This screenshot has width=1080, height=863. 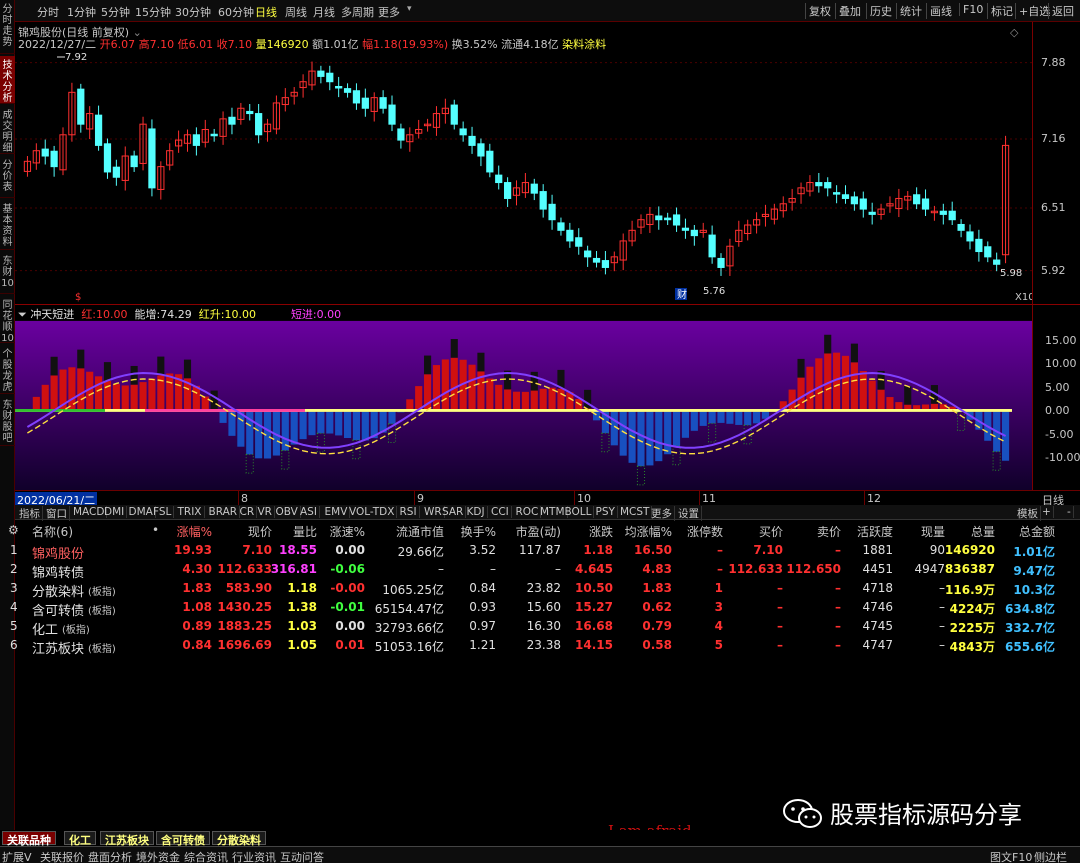 What do you see at coordinates (7, 320) in the screenshot?
I see `left-nav-item-6: 同花顺10` at bounding box center [7, 320].